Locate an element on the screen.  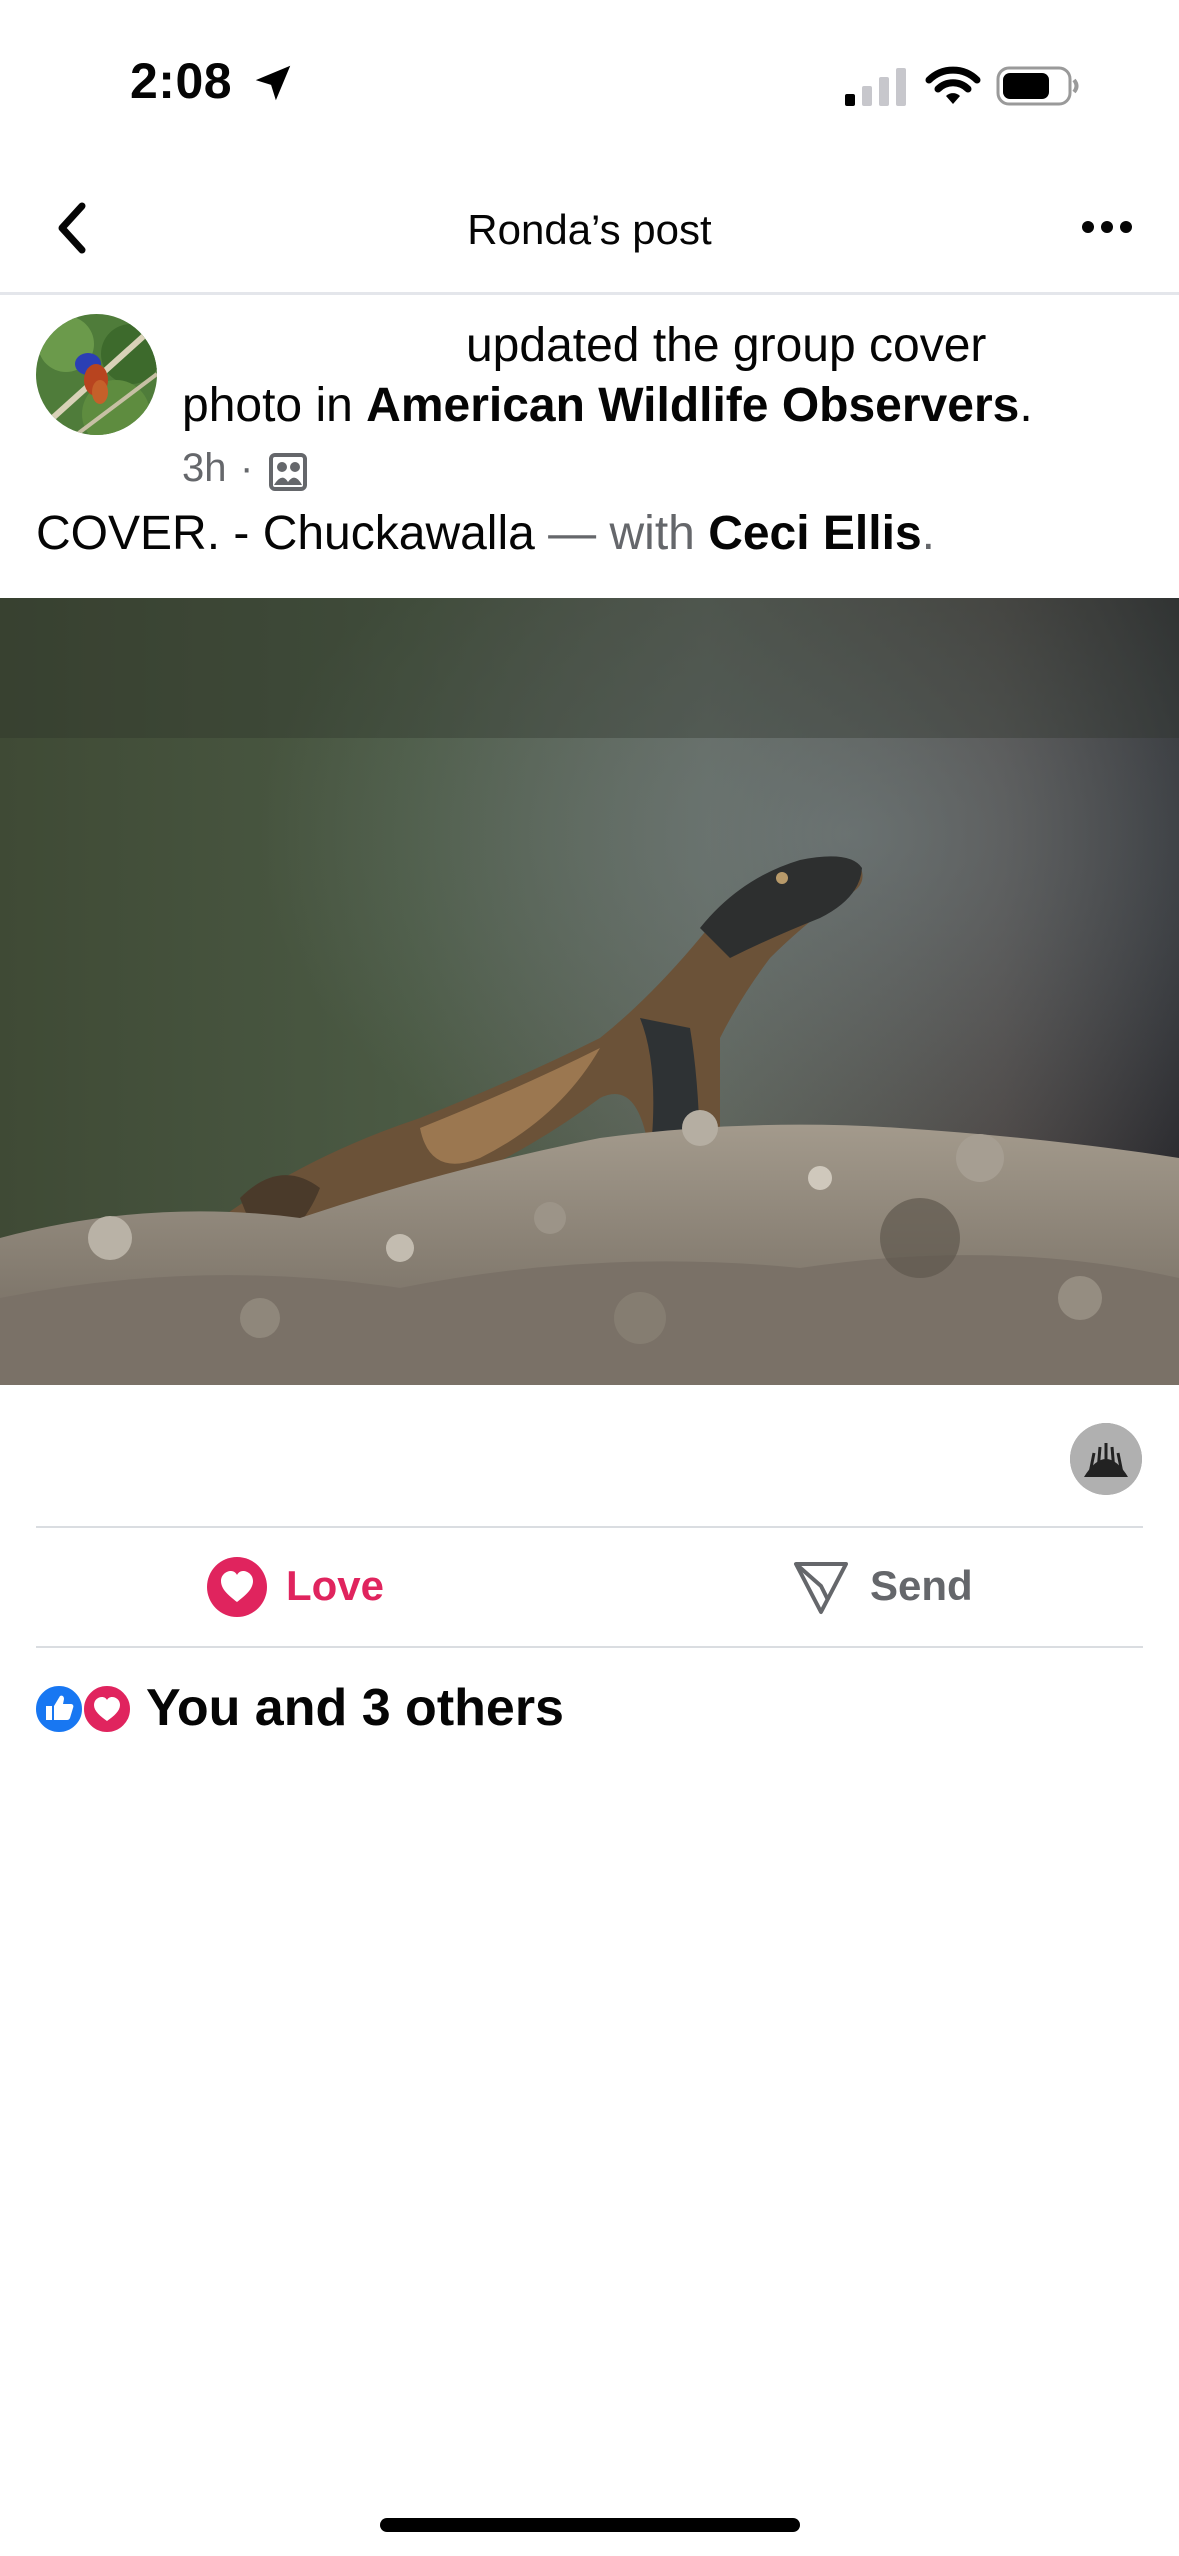
viewer-avatar is located at coordinates (1106, 1459).